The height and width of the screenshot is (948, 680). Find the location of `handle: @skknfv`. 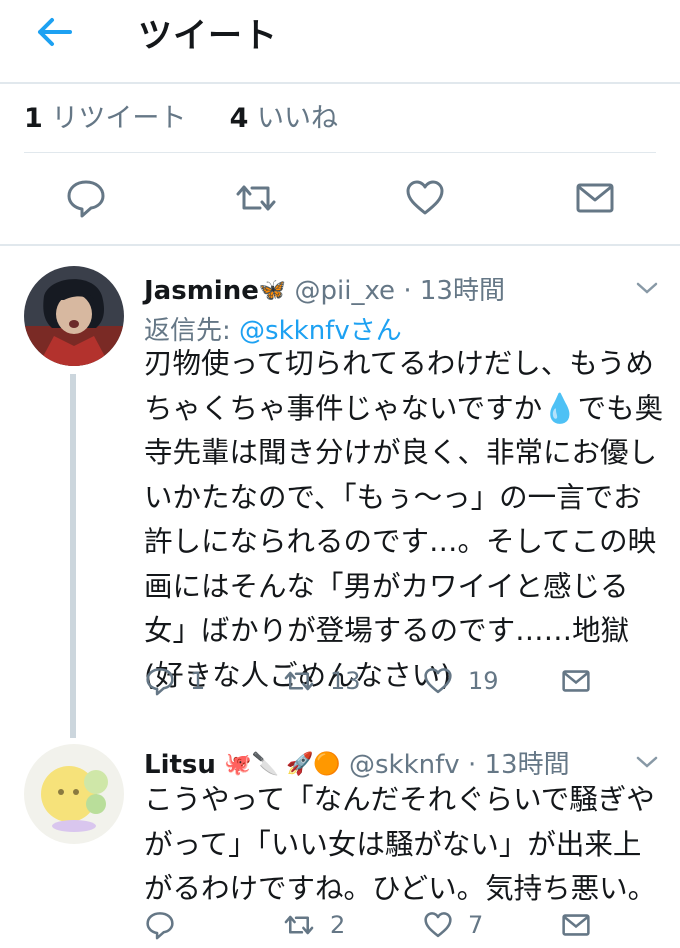

handle: @skknfv is located at coordinates (404, 765).